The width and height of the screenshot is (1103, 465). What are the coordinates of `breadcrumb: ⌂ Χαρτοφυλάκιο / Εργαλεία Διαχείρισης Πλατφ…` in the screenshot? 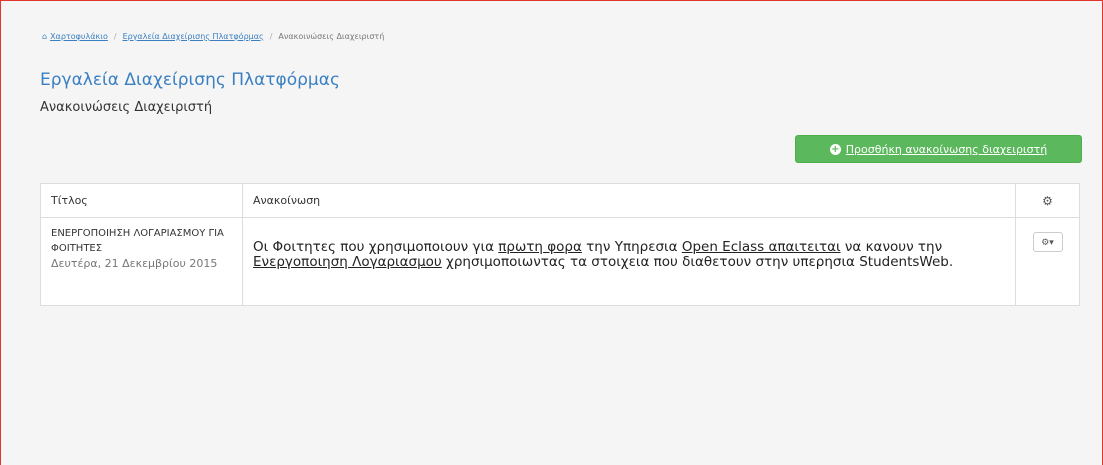 It's located at (213, 36).